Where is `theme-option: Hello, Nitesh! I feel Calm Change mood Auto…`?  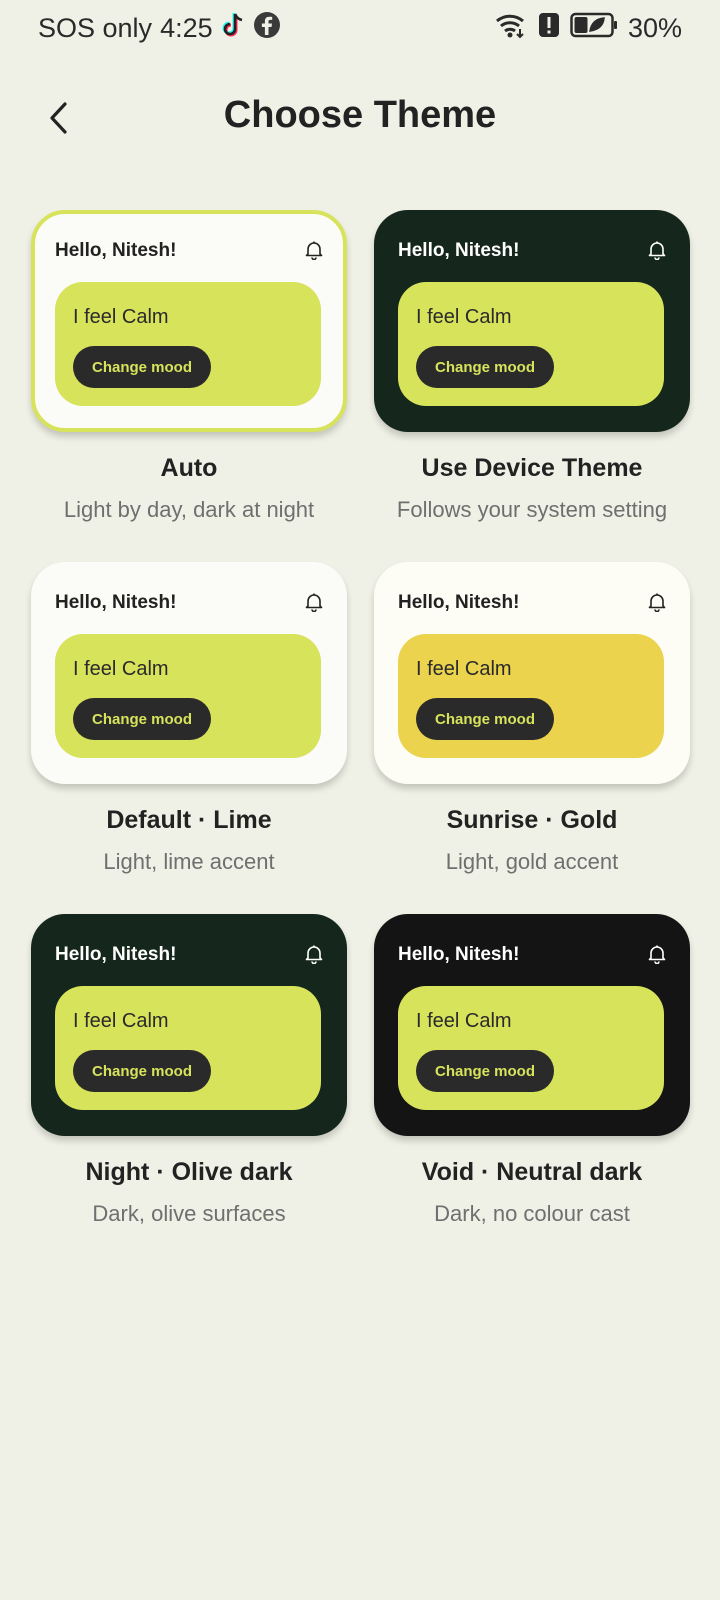 theme-option: Hello, Nitesh! I feel Calm Change mood Auto… is located at coordinates (189, 386).